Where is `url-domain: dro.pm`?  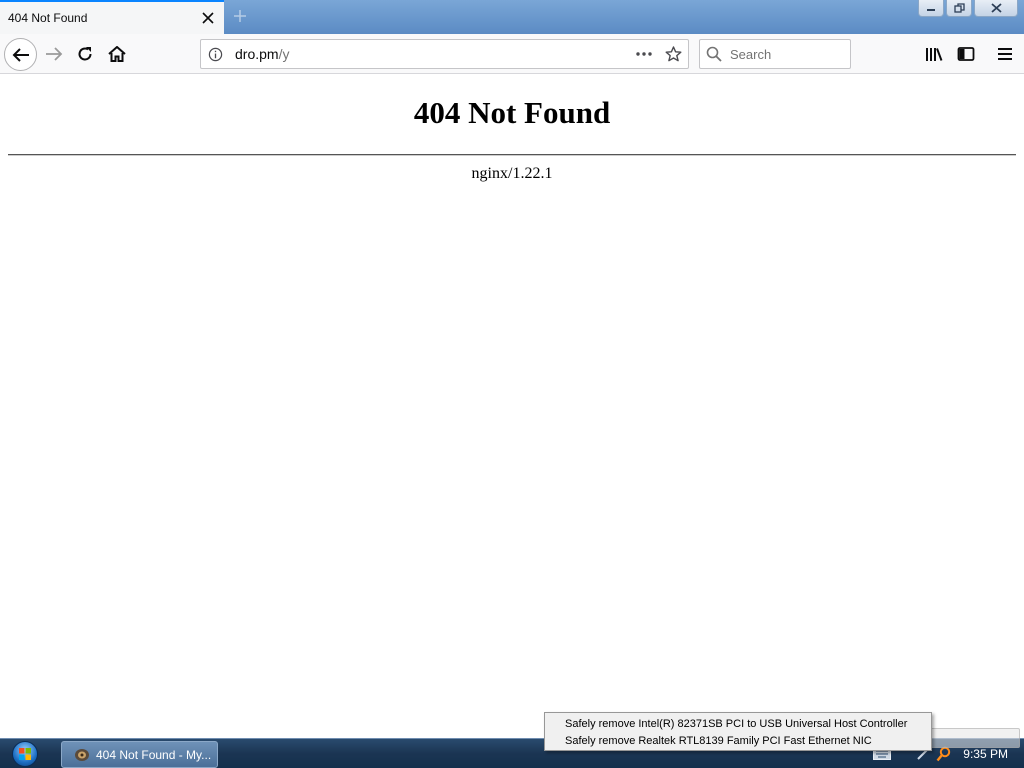
url-domain: dro.pm is located at coordinates (257, 54).